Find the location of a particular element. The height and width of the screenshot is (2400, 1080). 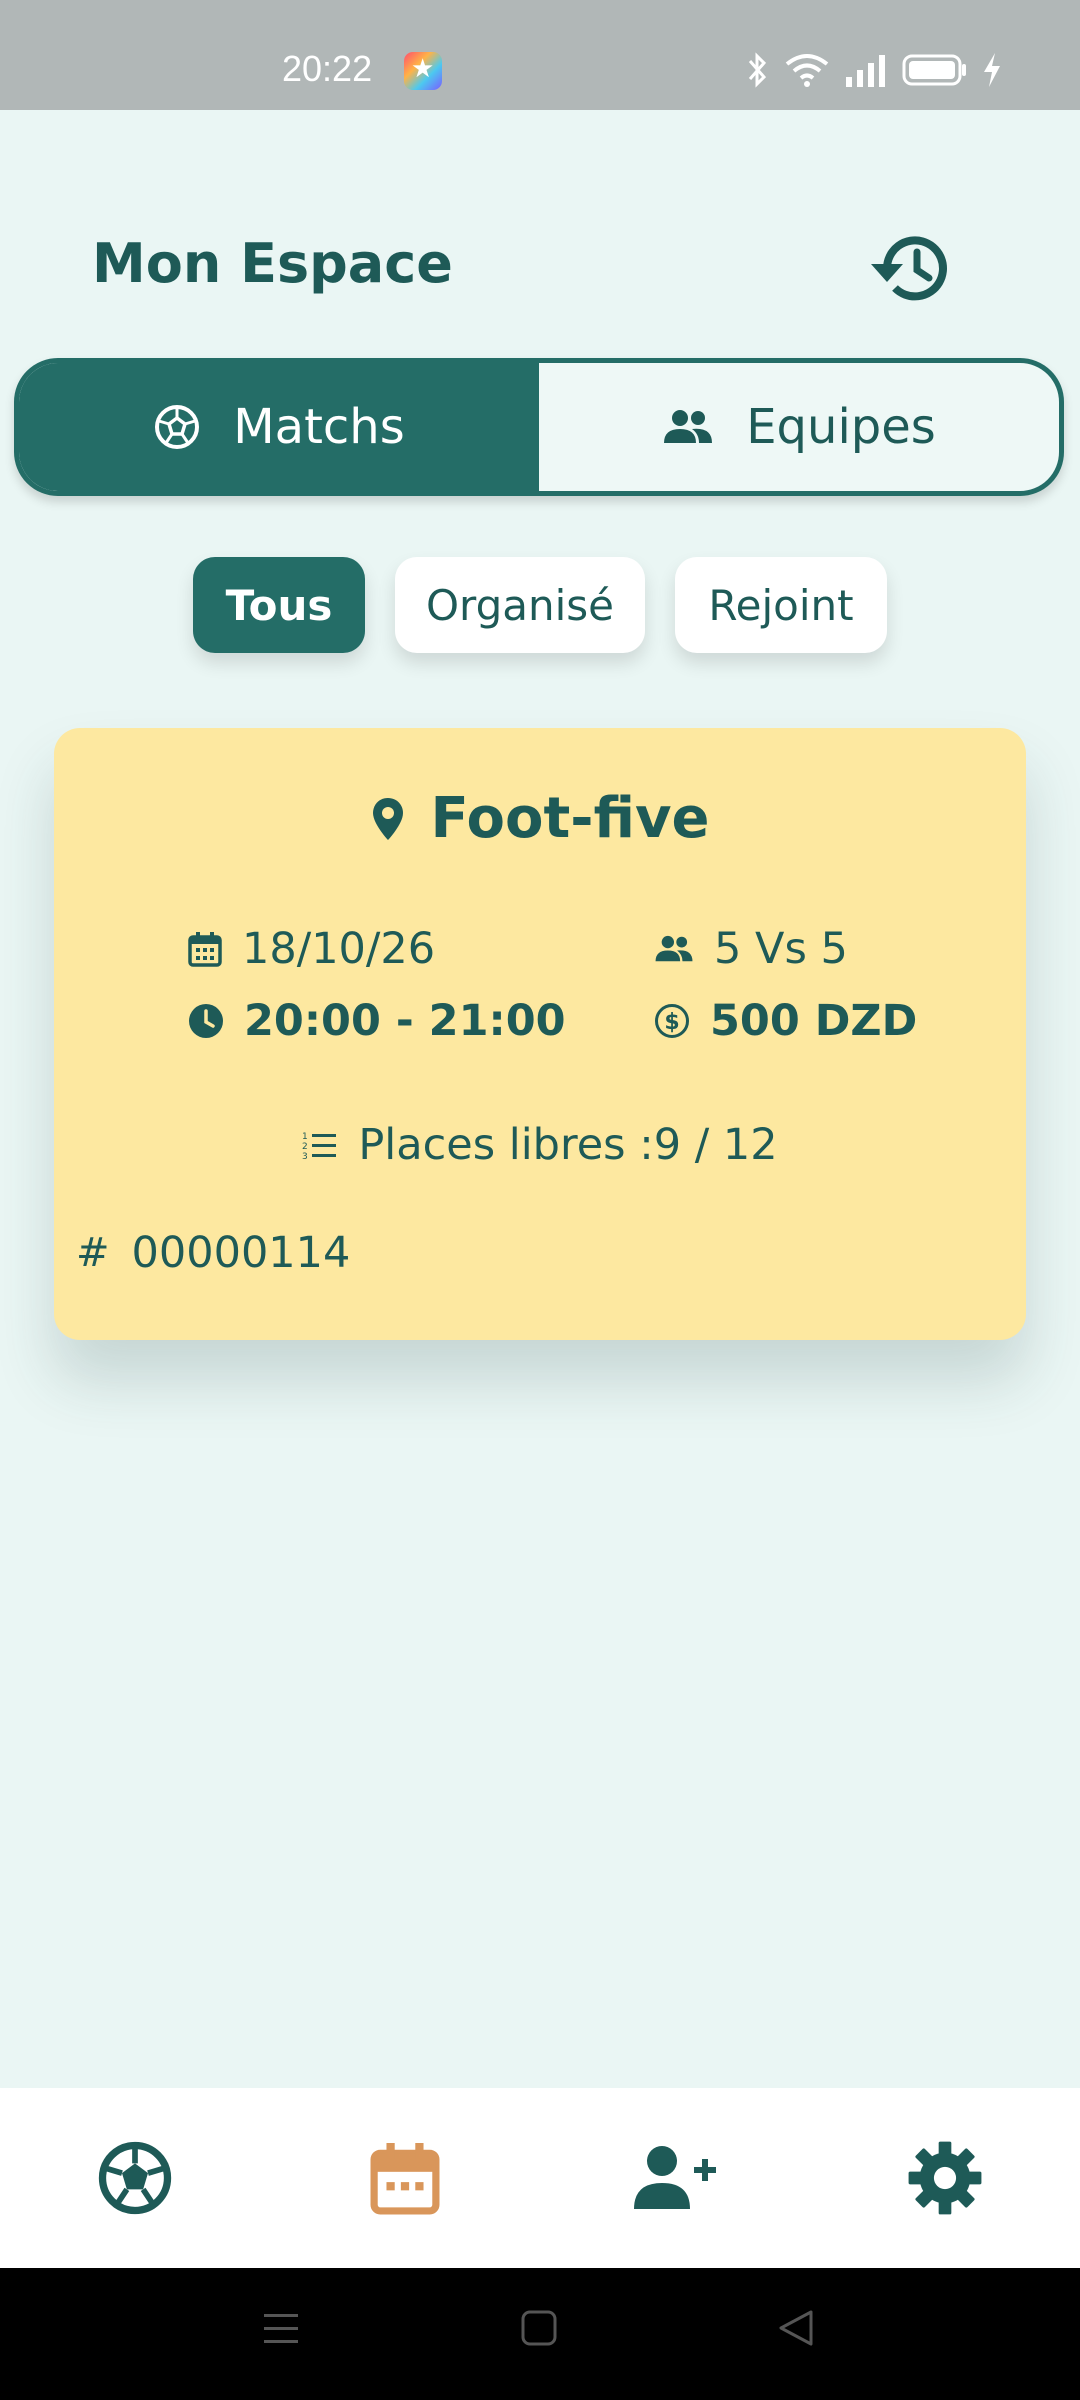

match-date-value: 18/10/26 is located at coordinates (339, 949).